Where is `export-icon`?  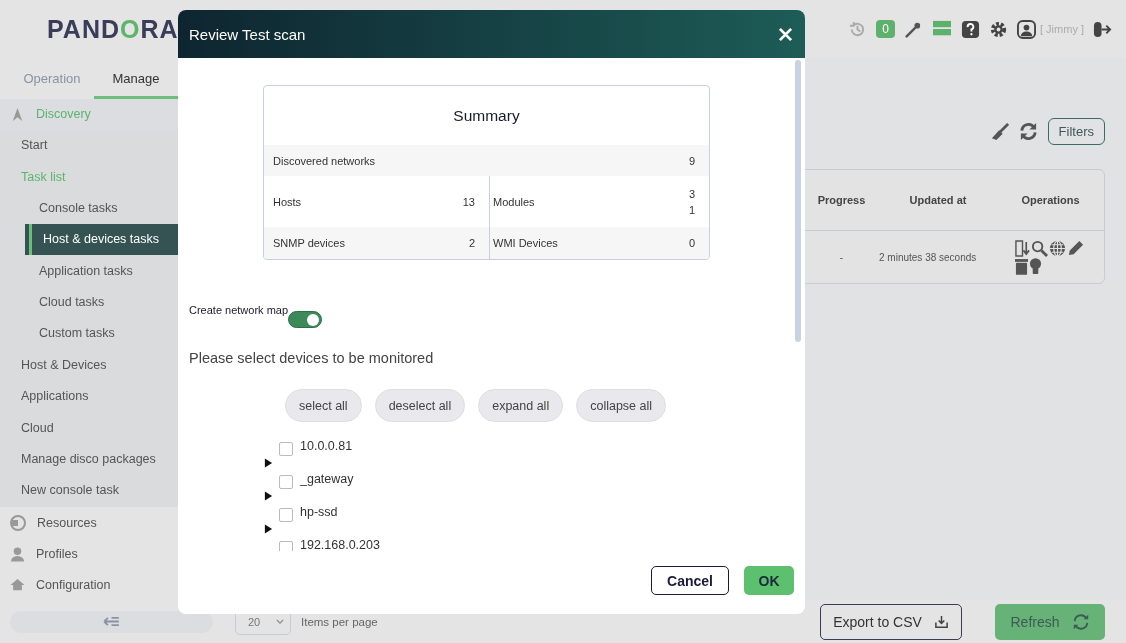
export-icon is located at coordinates (1022, 248).